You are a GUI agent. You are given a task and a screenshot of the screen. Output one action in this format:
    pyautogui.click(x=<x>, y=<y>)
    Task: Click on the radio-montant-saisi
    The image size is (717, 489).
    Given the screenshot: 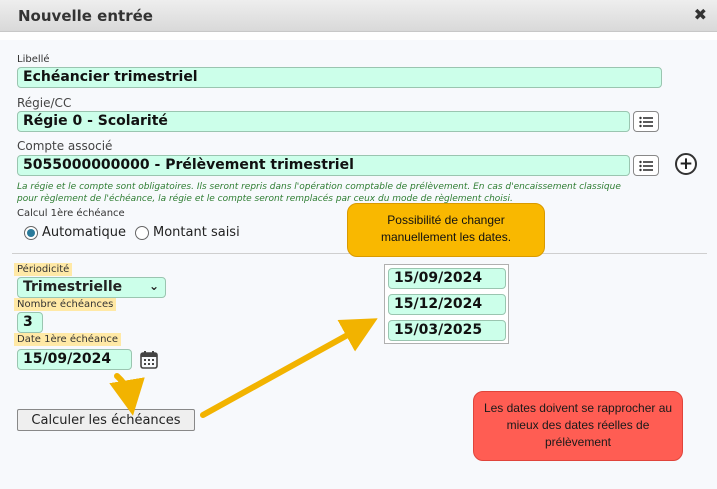 What is the action you would take?
    pyautogui.click(x=142, y=232)
    